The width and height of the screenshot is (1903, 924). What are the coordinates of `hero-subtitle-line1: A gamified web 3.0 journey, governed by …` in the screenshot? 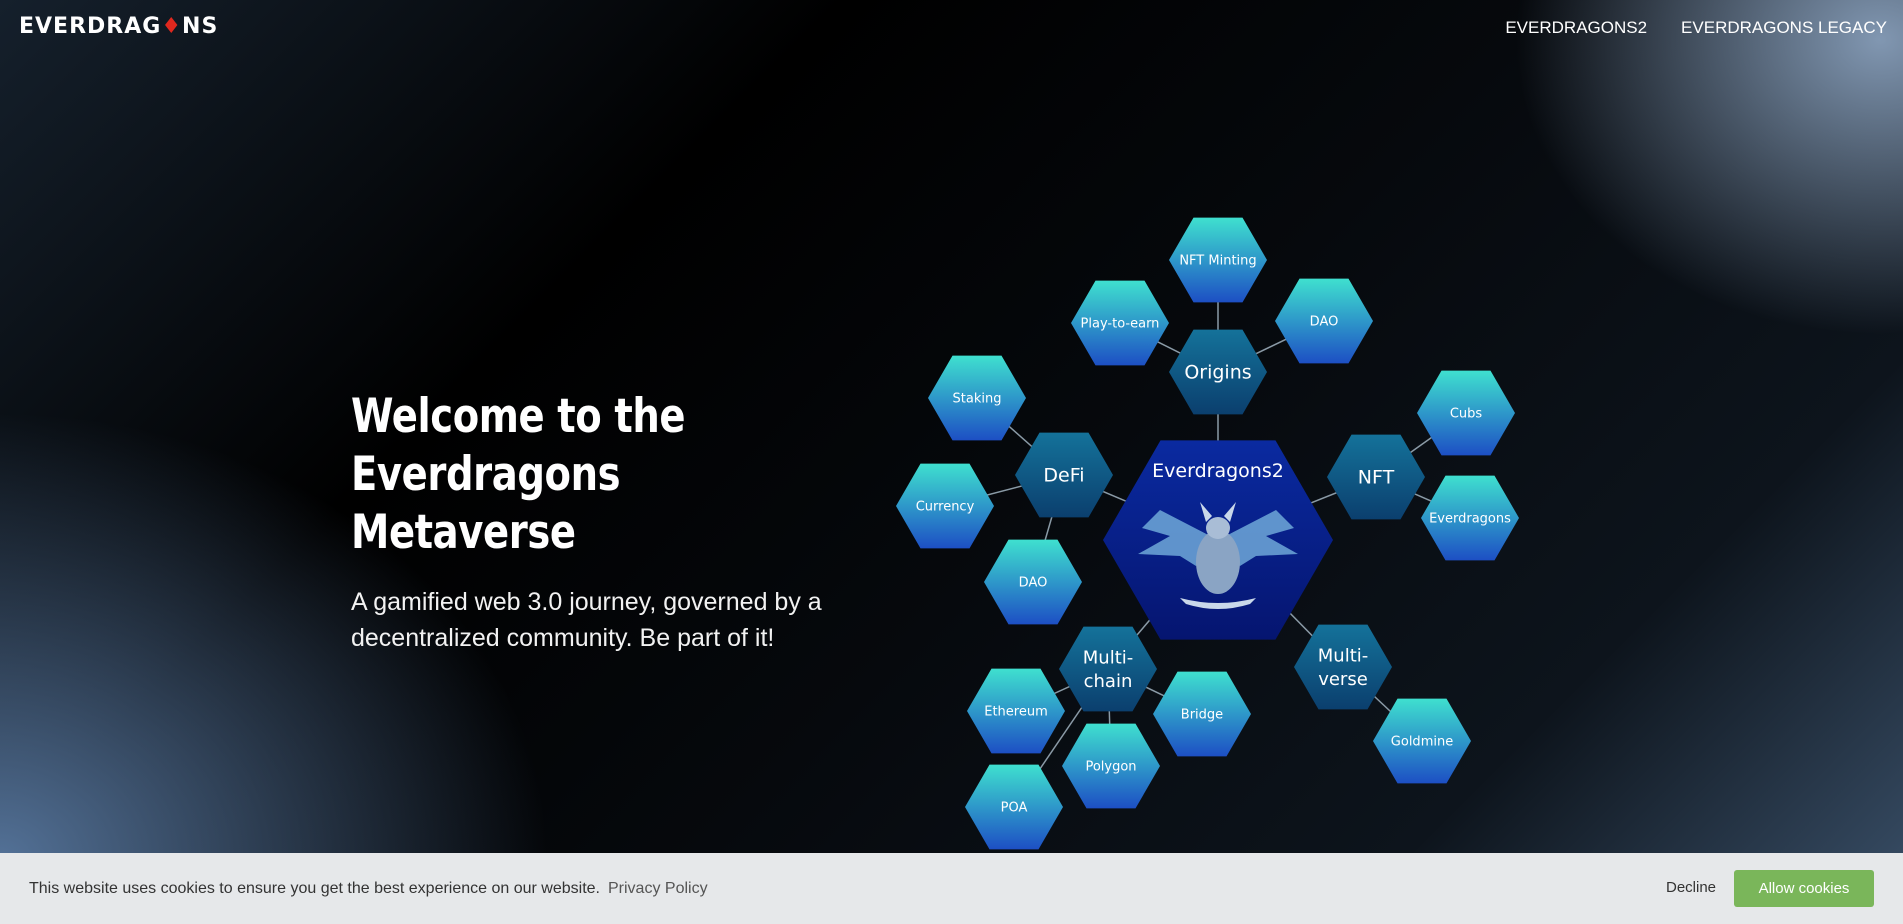 It's located at (586, 602).